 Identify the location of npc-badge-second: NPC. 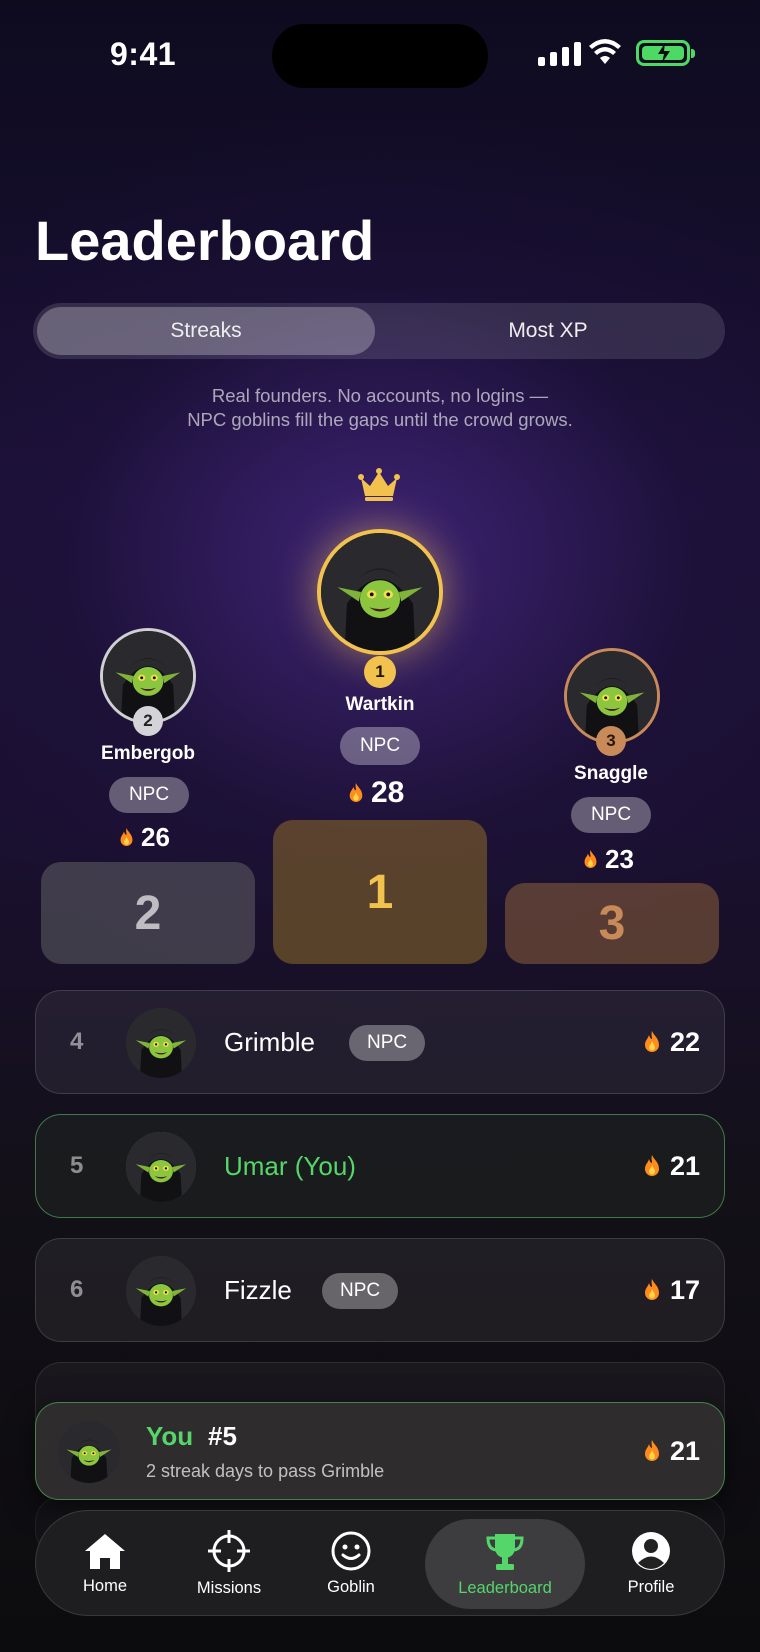
(149, 795).